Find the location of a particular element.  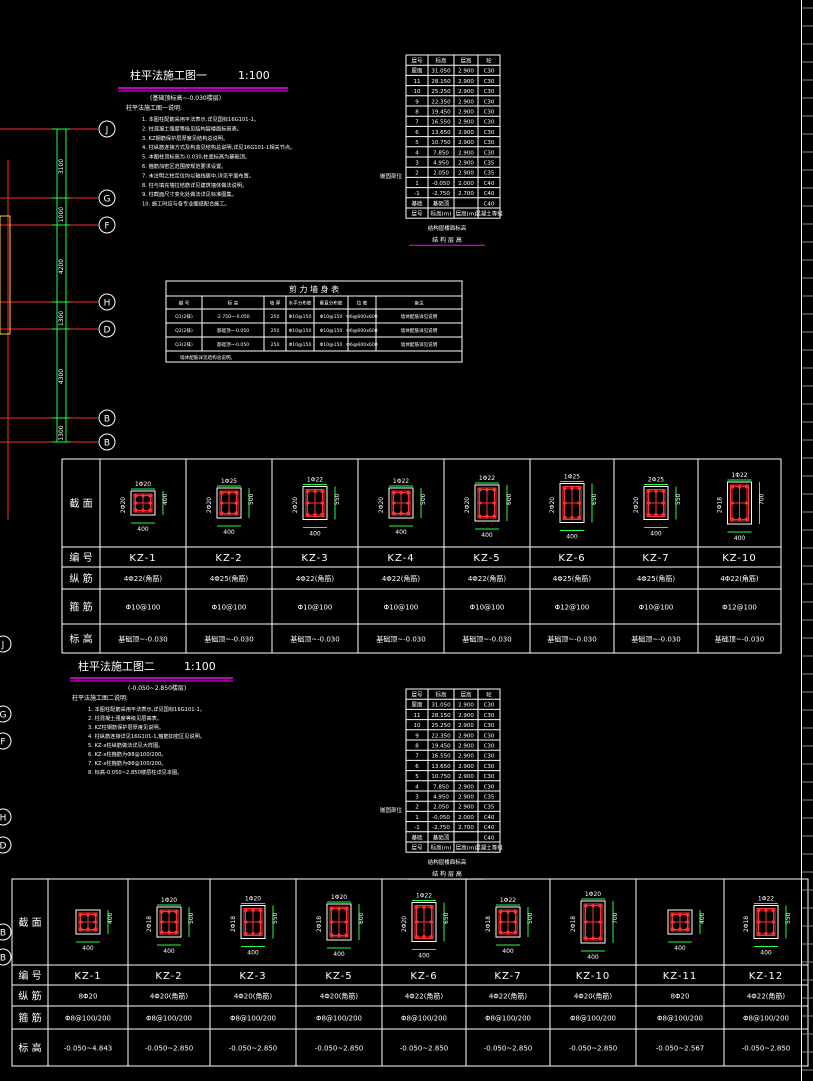

drawing2-level-cell: 2 is located at coordinates (417, 808).